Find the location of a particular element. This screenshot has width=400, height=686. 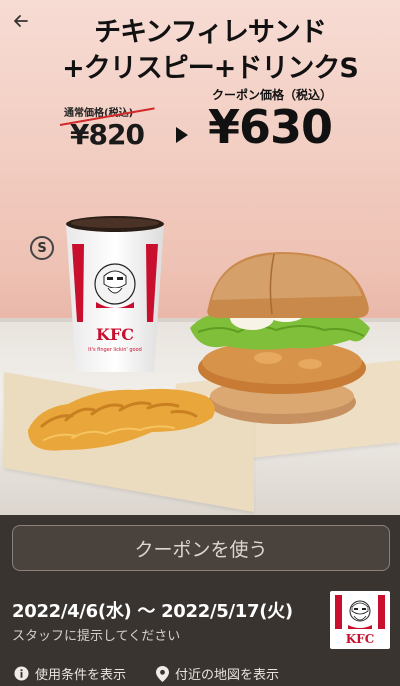

colonel-logo-icon: KFC is located at coordinates (360, 620).